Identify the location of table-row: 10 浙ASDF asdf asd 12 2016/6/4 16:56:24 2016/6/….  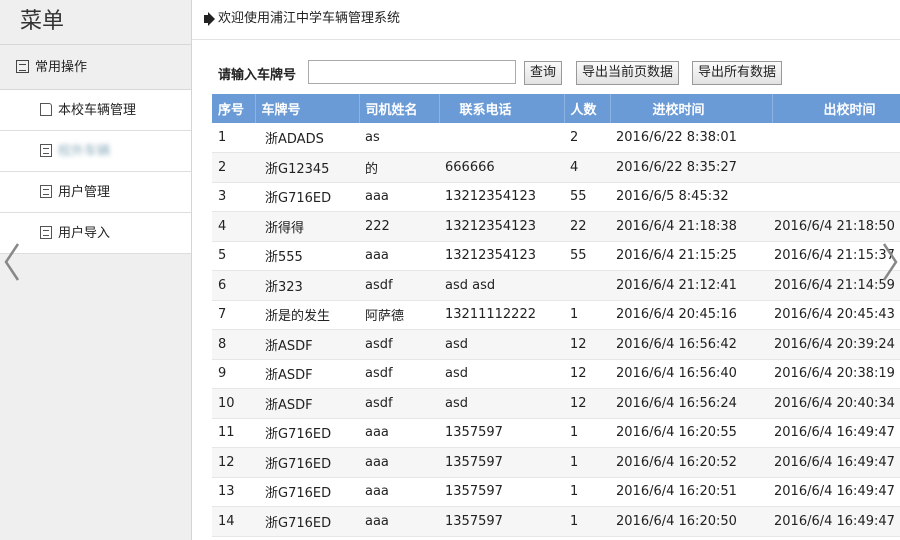
(556, 403).